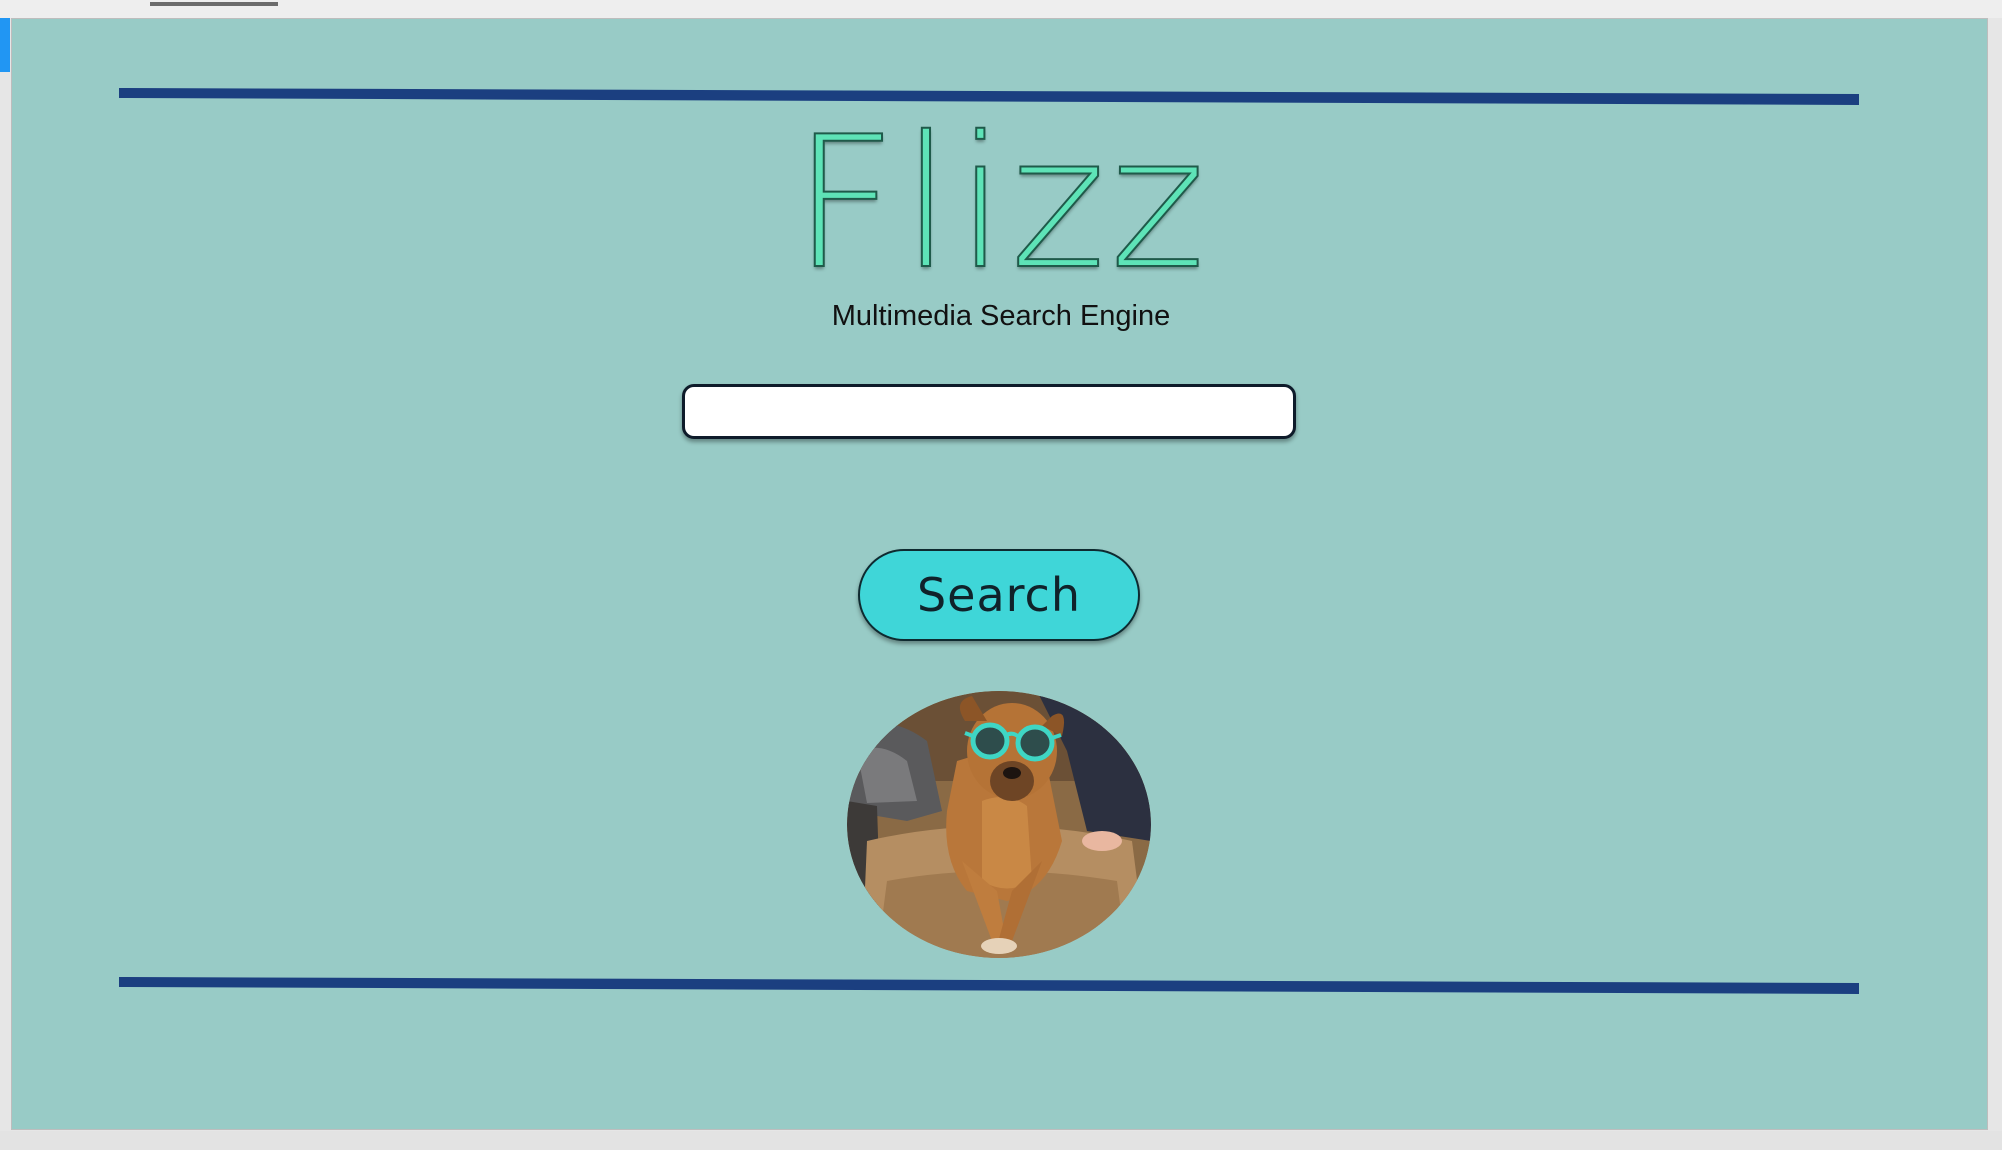 The width and height of the screenshot is (2002, 1150). Describe the element at coordinates (5, 45) in the screenshot. I see `side-handle` at that location.